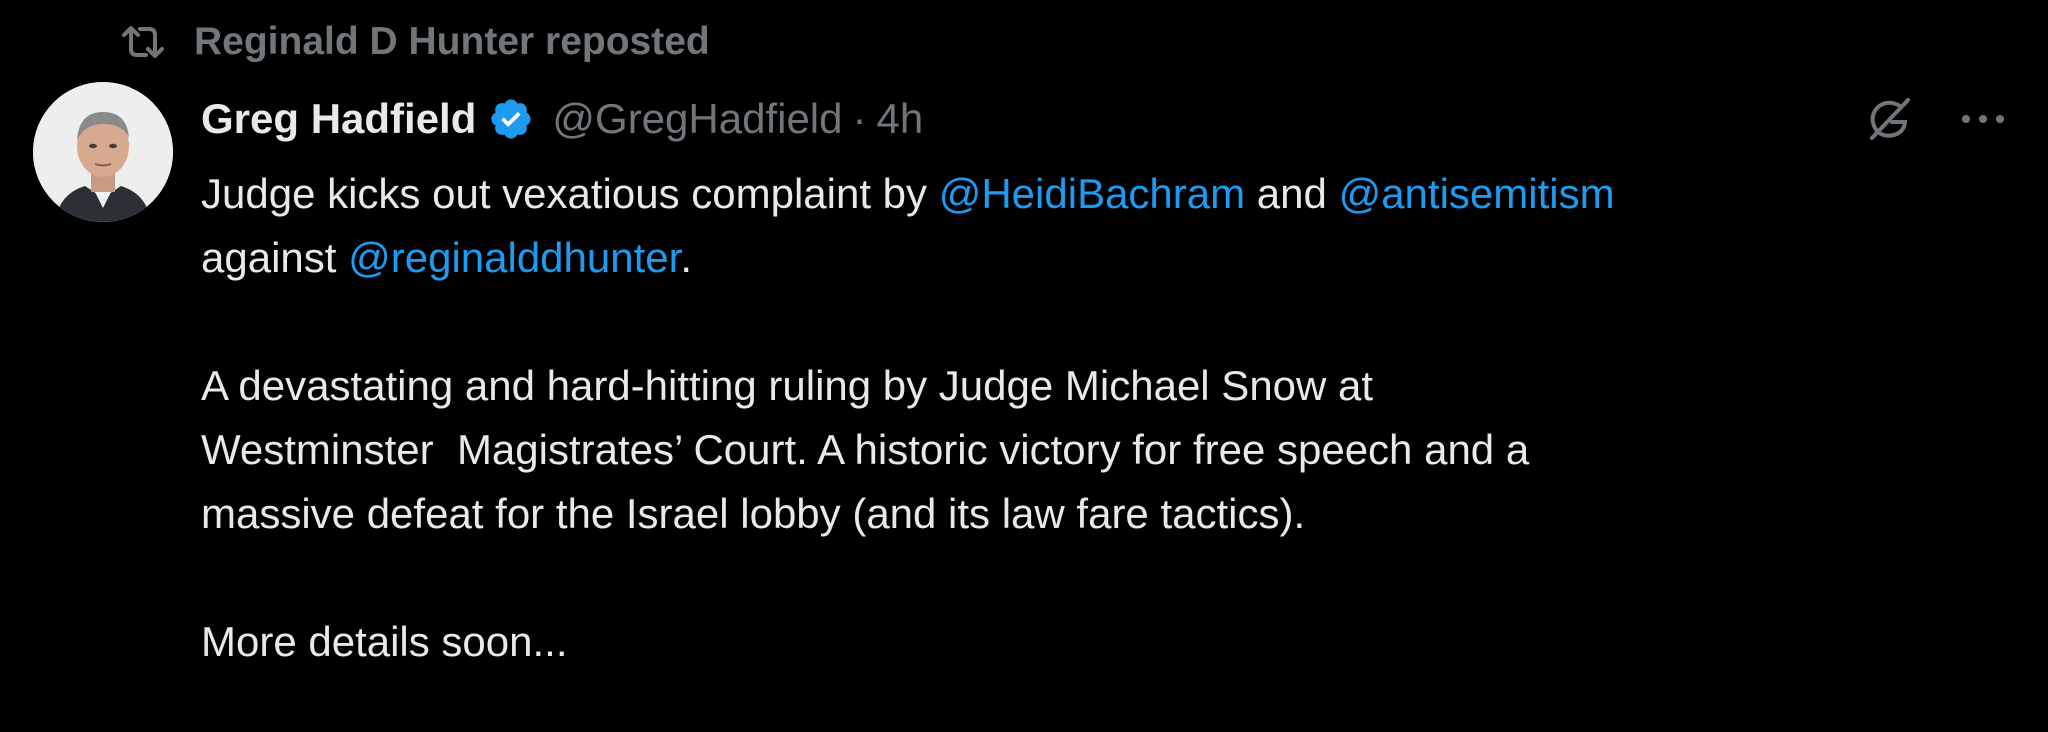 This screenshot has width=2048, height=732. What do you see at coordinates (275, 257) in the screenshot?
I see `tweet-text-segment: against` at bounding box center [275, 257].